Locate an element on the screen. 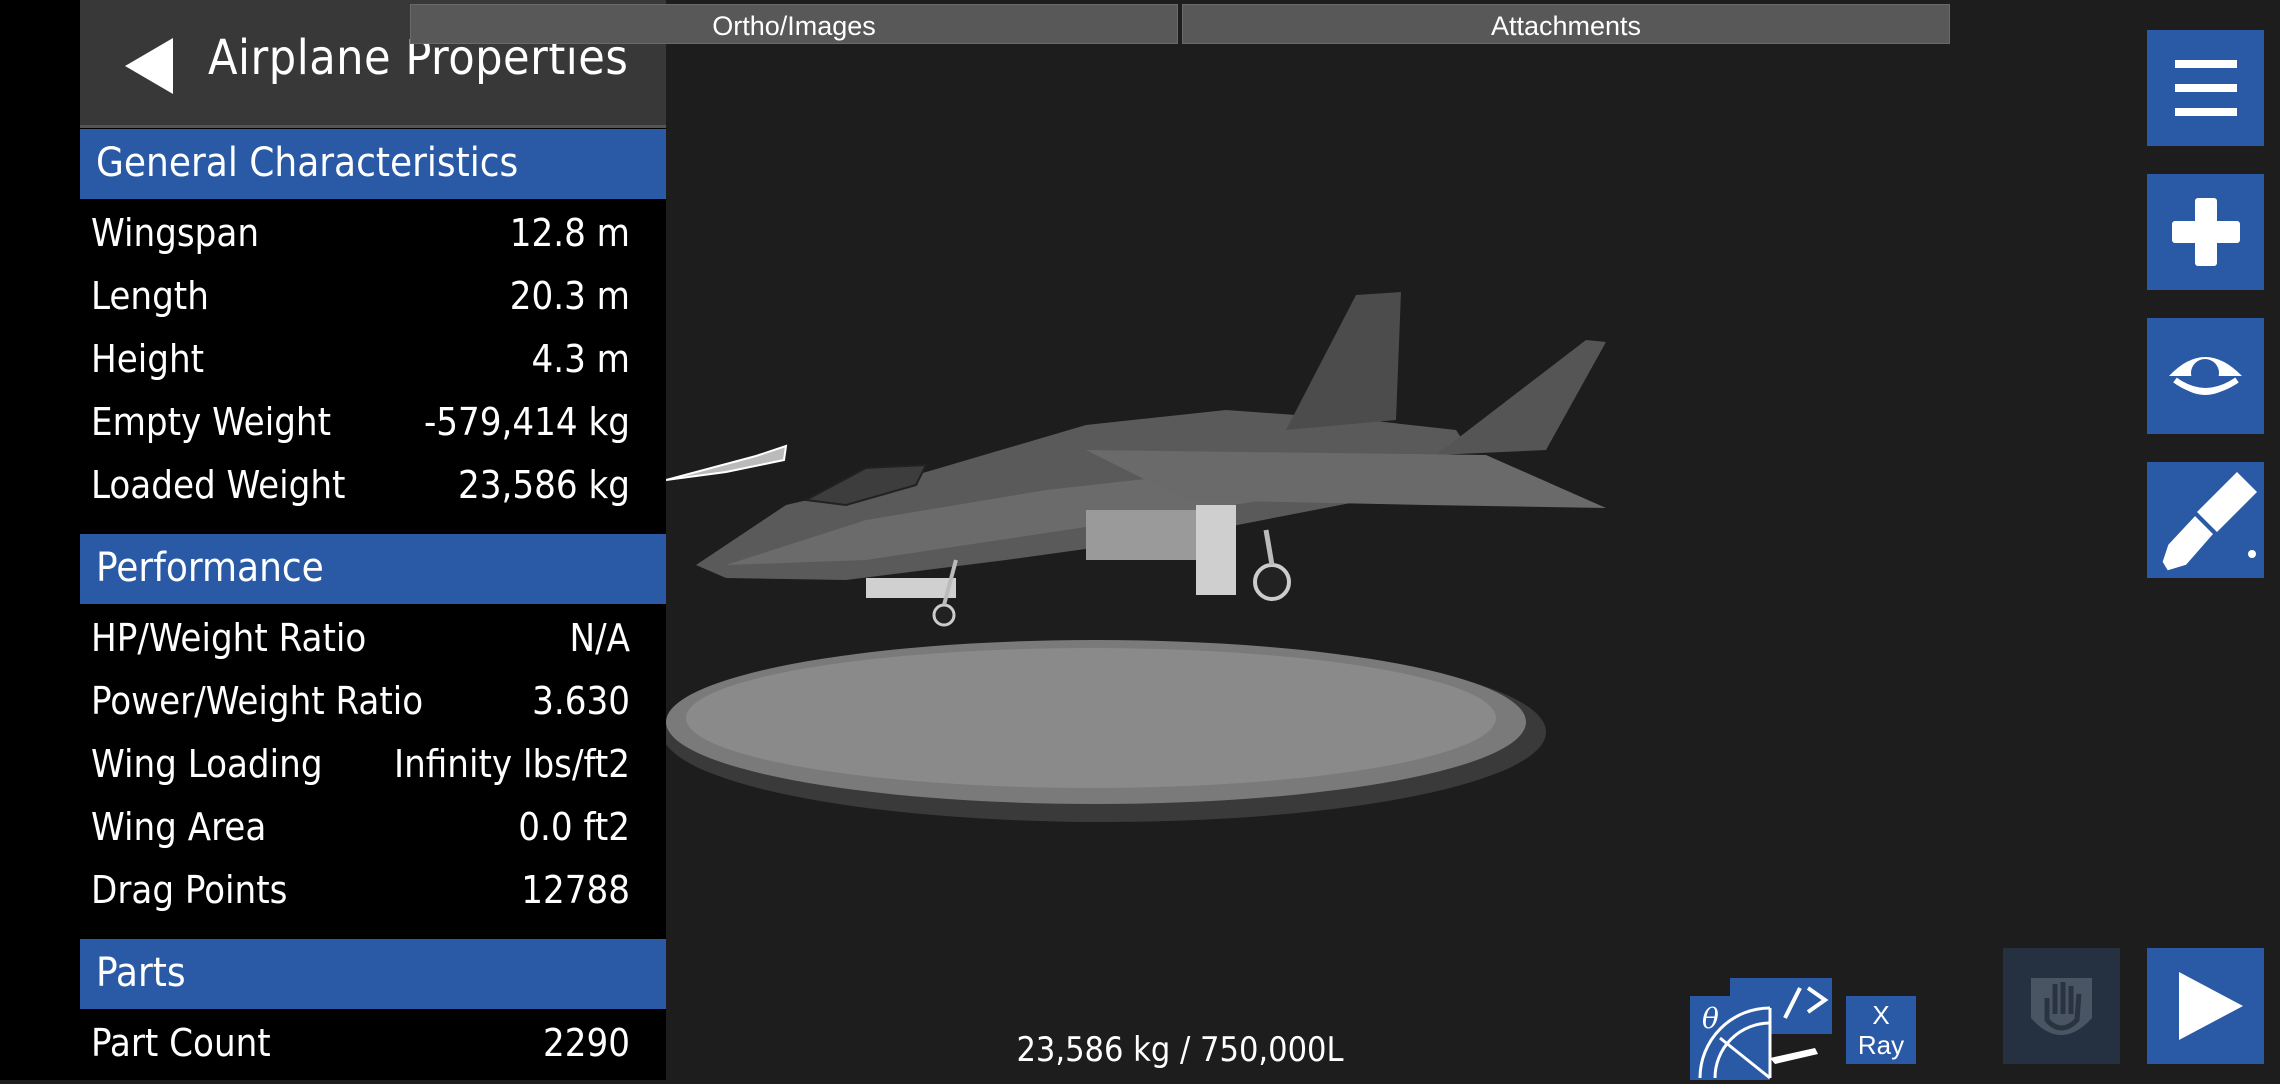 This screenshot has width=2280, height=1084. angle-tool-button: θ is located at coordinates (1761, 1029).